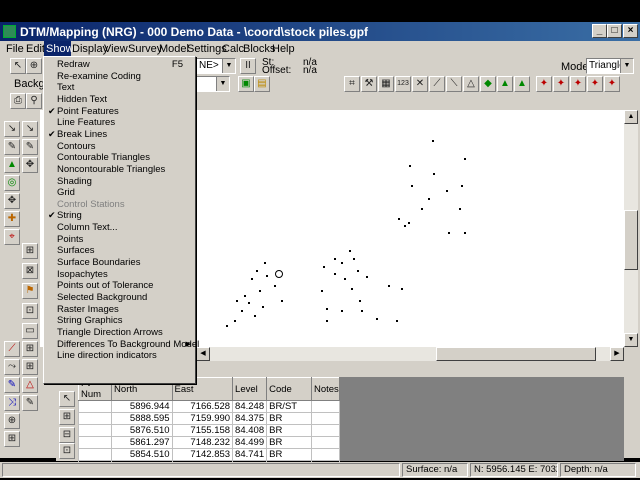  Describe the element at coordinates (352, 84) in the screenshot. I see `tool-icon-1: ⌗` at that location.